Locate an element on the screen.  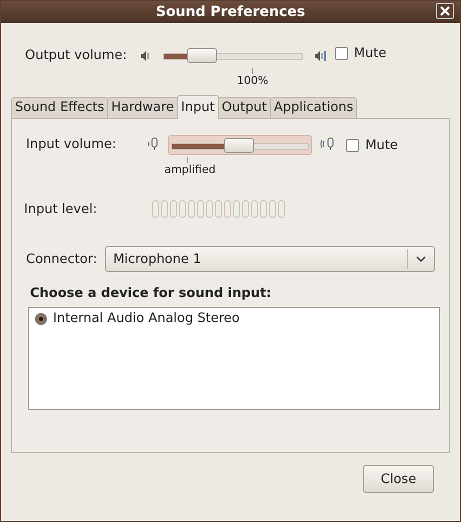
connector-label: Connector: is located at coordinates (62, 259).